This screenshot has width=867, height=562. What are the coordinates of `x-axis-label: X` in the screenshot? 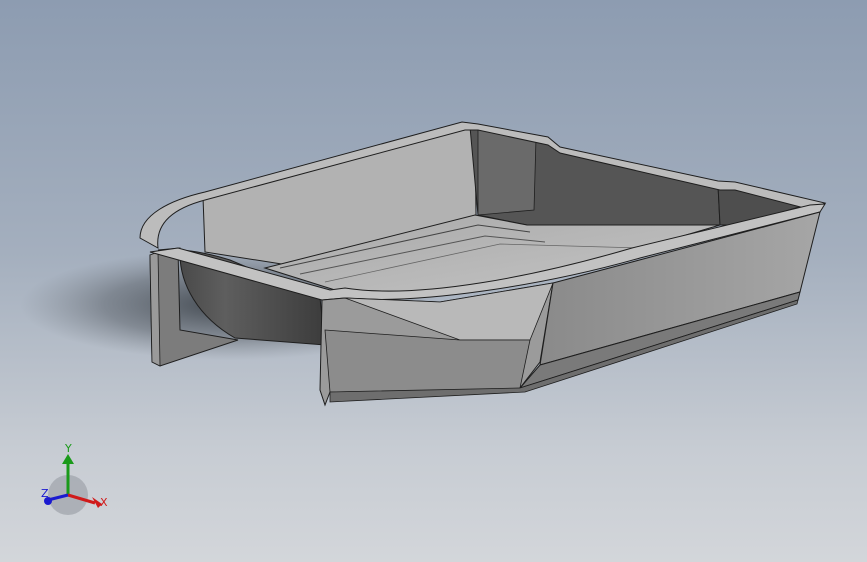 It's located at (104, 502).